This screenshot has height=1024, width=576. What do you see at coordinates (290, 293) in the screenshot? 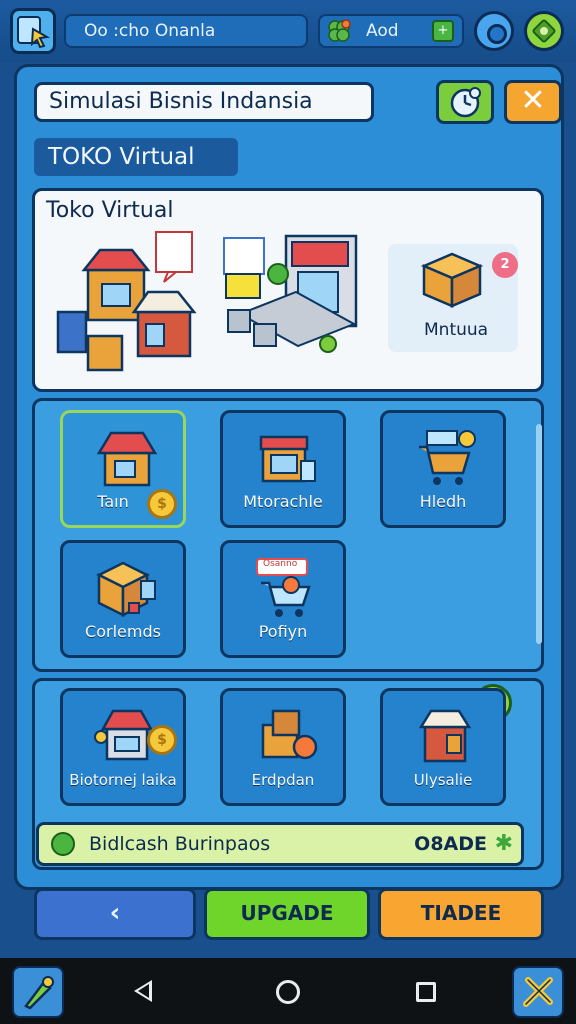
I see `storefront-illustration-icon` at bounding box center [290, 293].